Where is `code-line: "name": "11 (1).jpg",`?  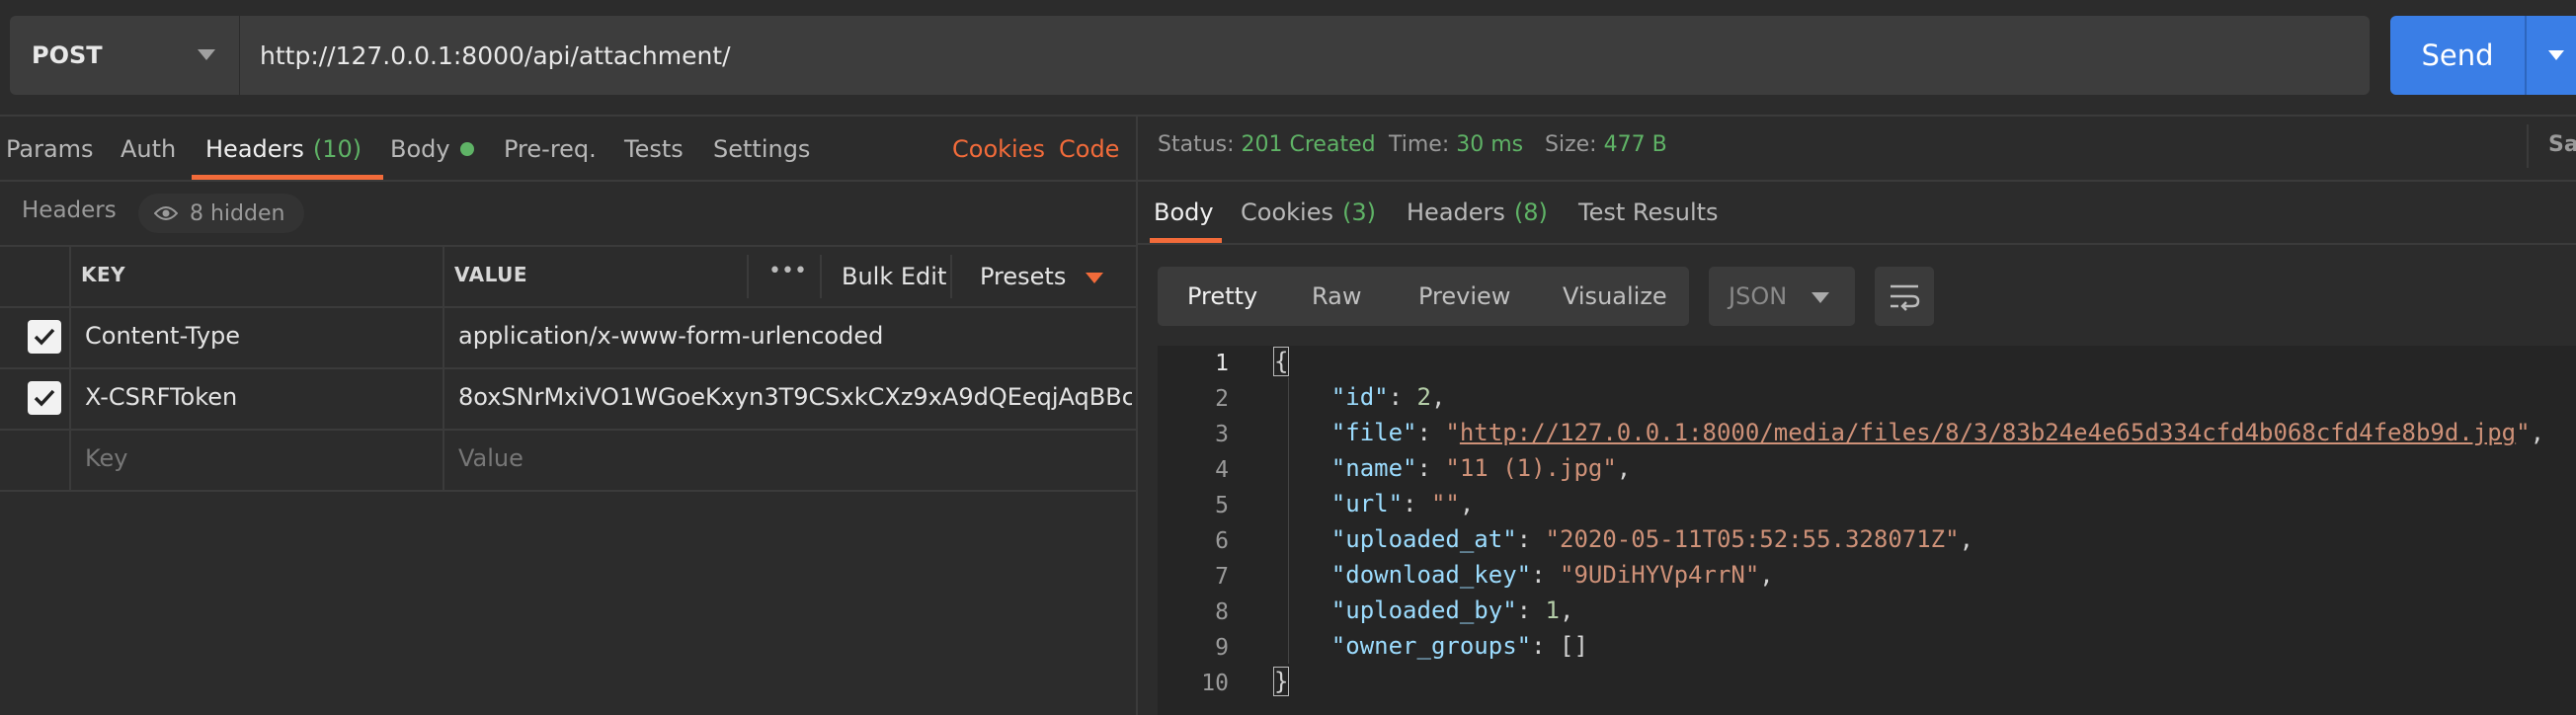
code-line: "name": "11 (1).jpg", is located at coordinates (1481, 468).